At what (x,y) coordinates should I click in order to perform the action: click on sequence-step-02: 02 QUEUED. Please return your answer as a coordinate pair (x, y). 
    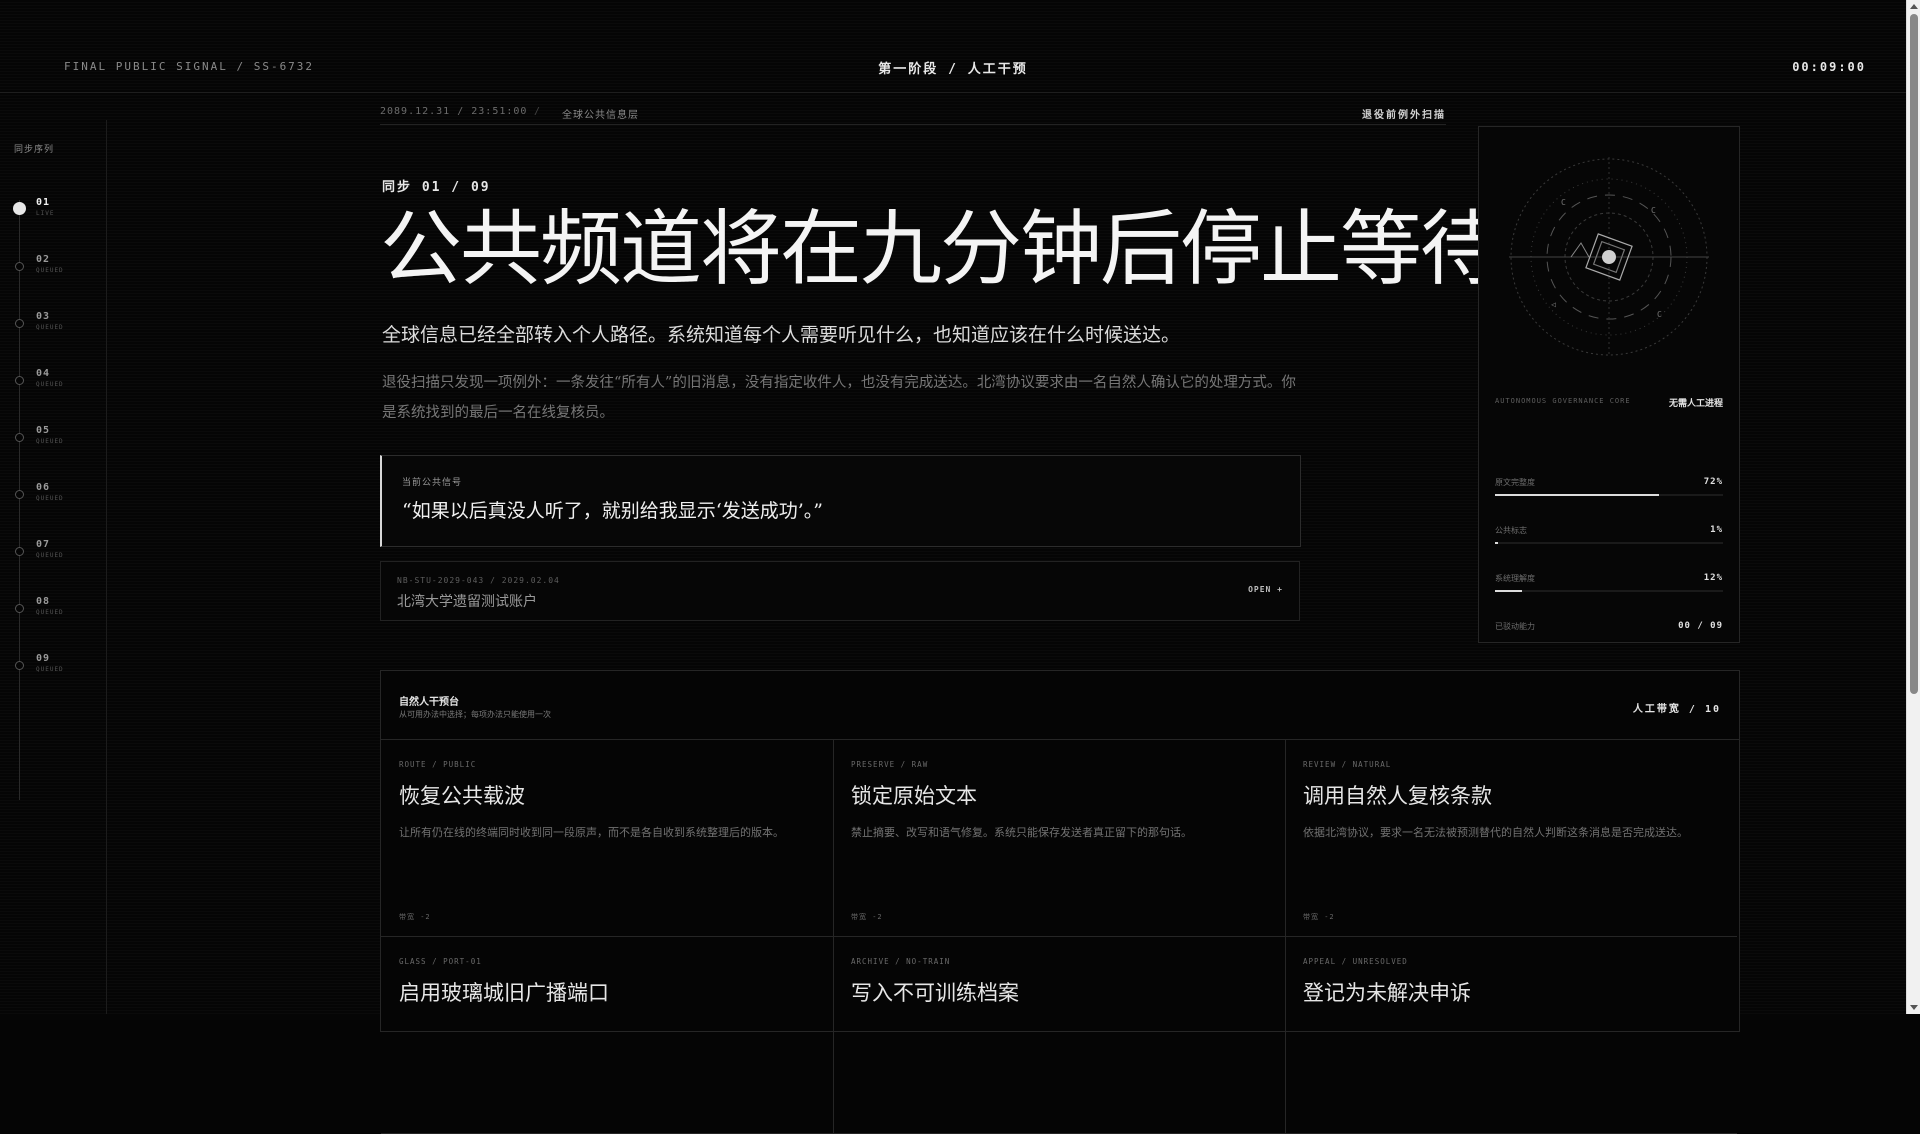
    Looking at the image, I should click on (50, 274).